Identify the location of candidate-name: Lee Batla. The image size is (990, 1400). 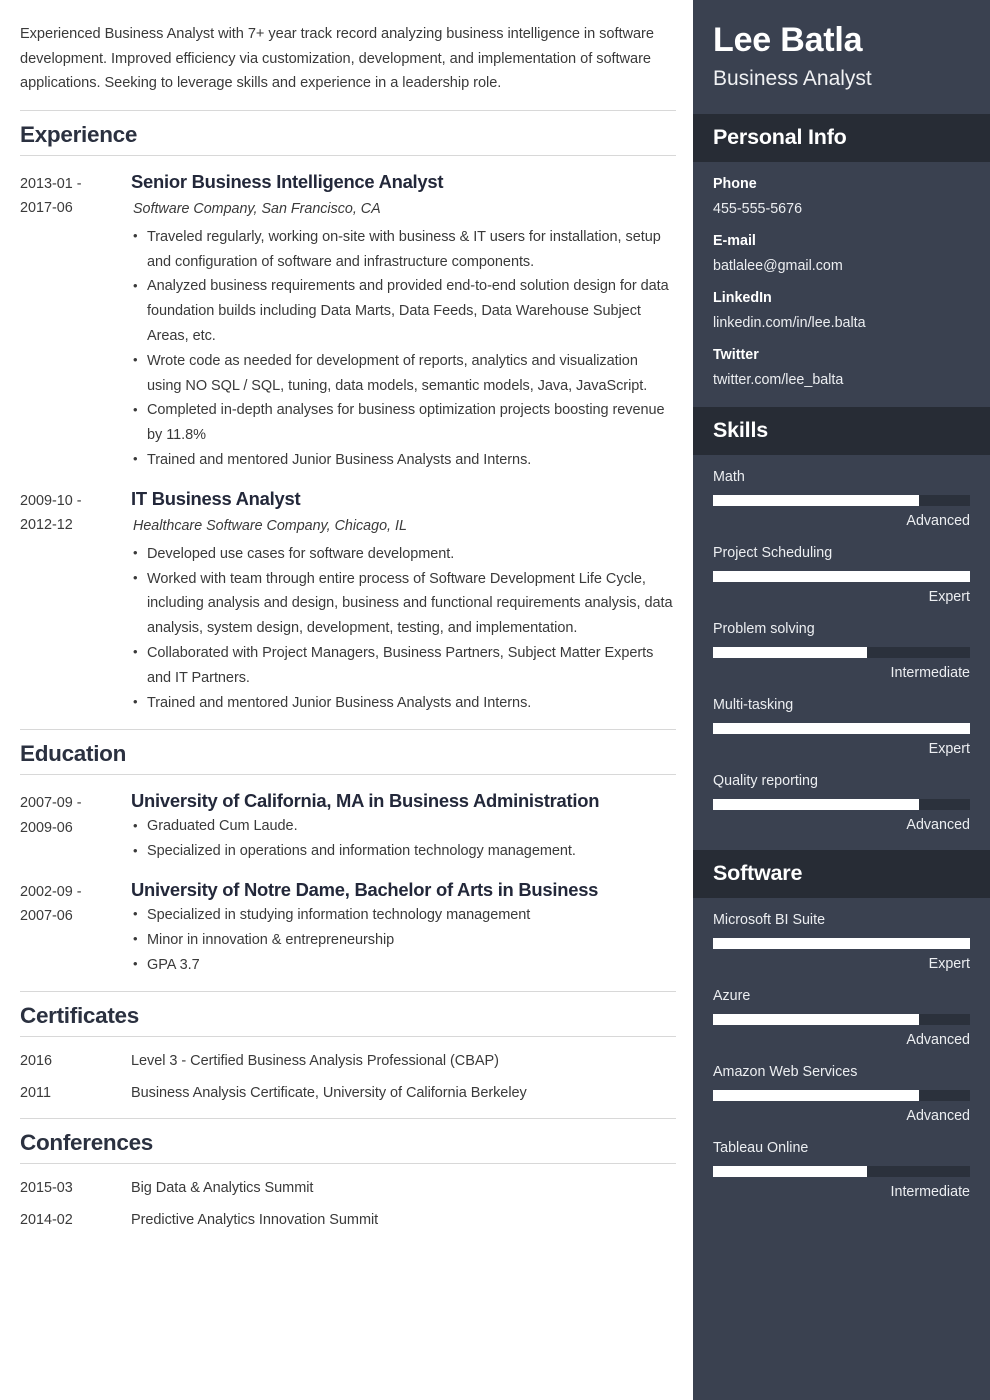
(788, 40).